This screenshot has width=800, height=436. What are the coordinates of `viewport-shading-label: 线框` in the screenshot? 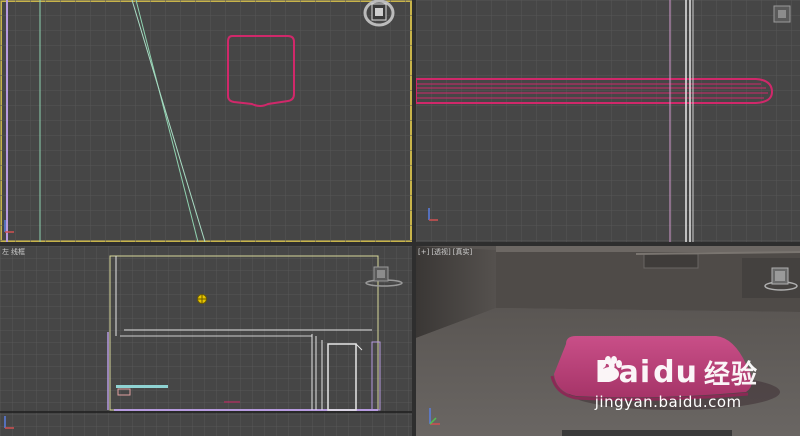 It's located at (18, 252).